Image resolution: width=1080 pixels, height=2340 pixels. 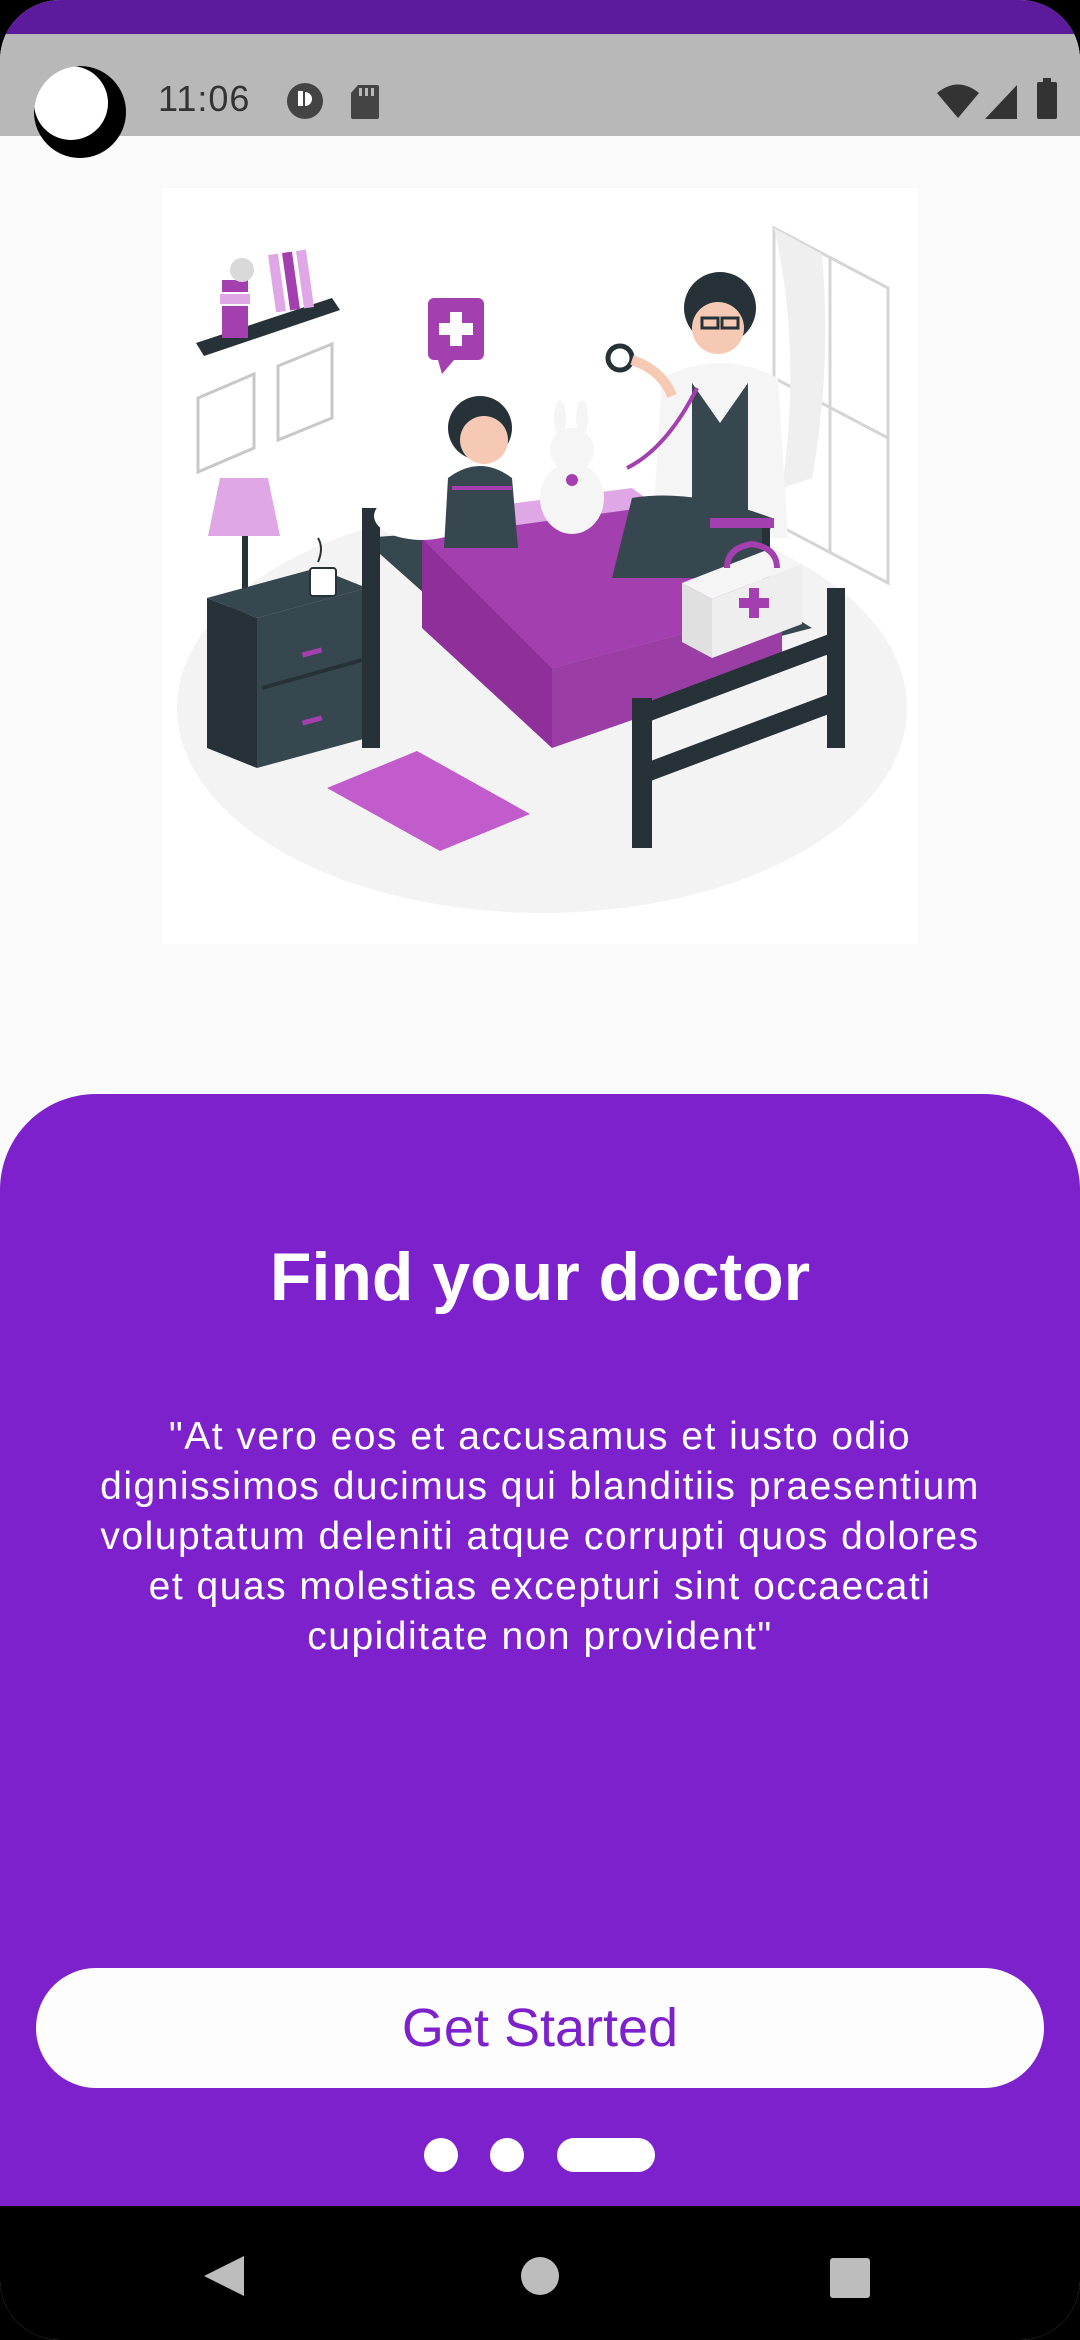 I want to click on home-icon, so click(x=540, y=2276).